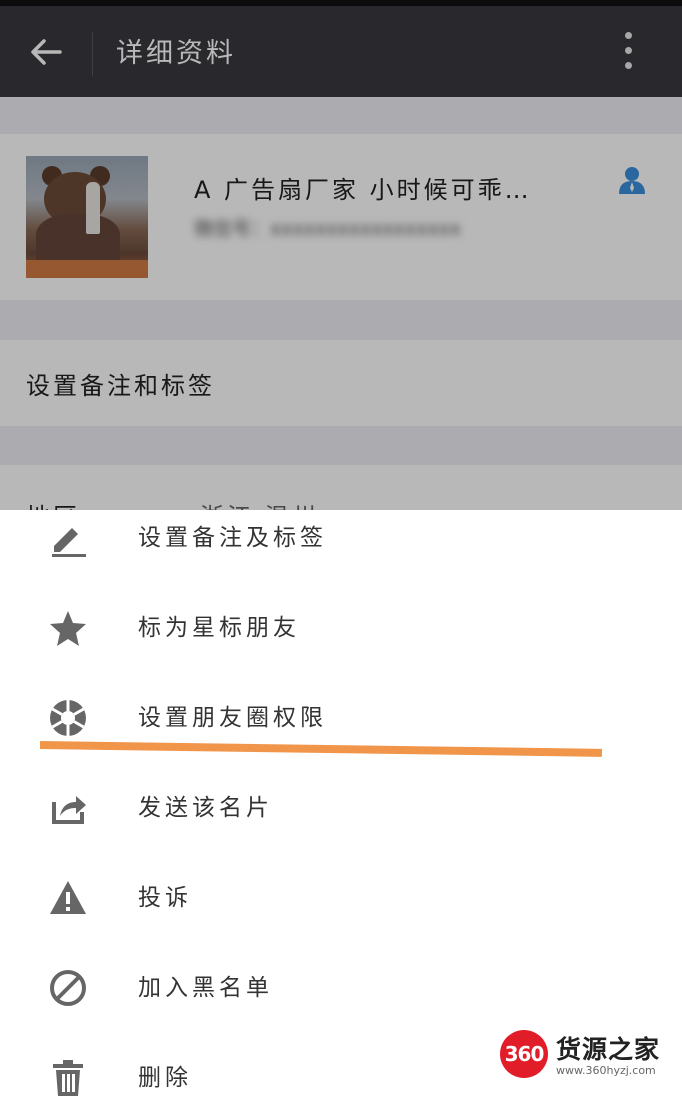 This screenshot has height=1103, width=682. Describe the element at coordinates (68, 718) in the screenshot. I see `aperture-icon` at that location.